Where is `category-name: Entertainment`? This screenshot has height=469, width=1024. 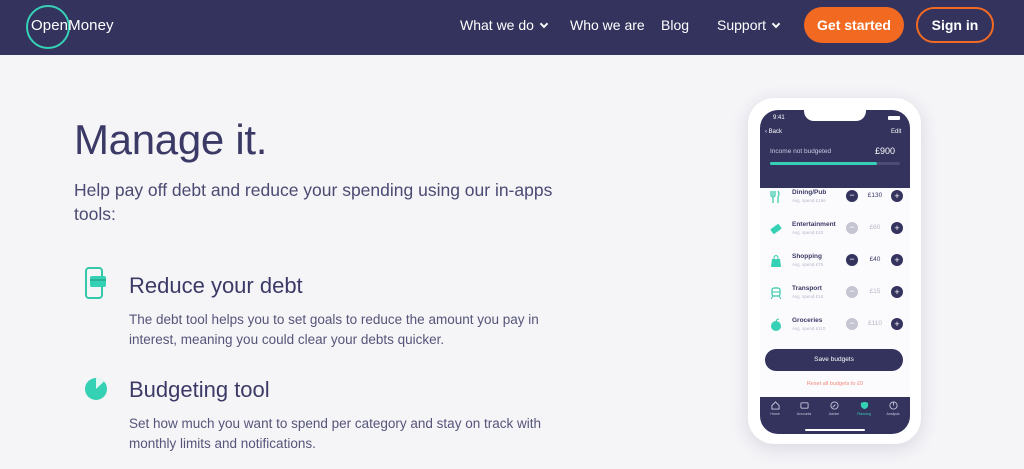 category-name: Entertainment is located at coordinates (814, 224).